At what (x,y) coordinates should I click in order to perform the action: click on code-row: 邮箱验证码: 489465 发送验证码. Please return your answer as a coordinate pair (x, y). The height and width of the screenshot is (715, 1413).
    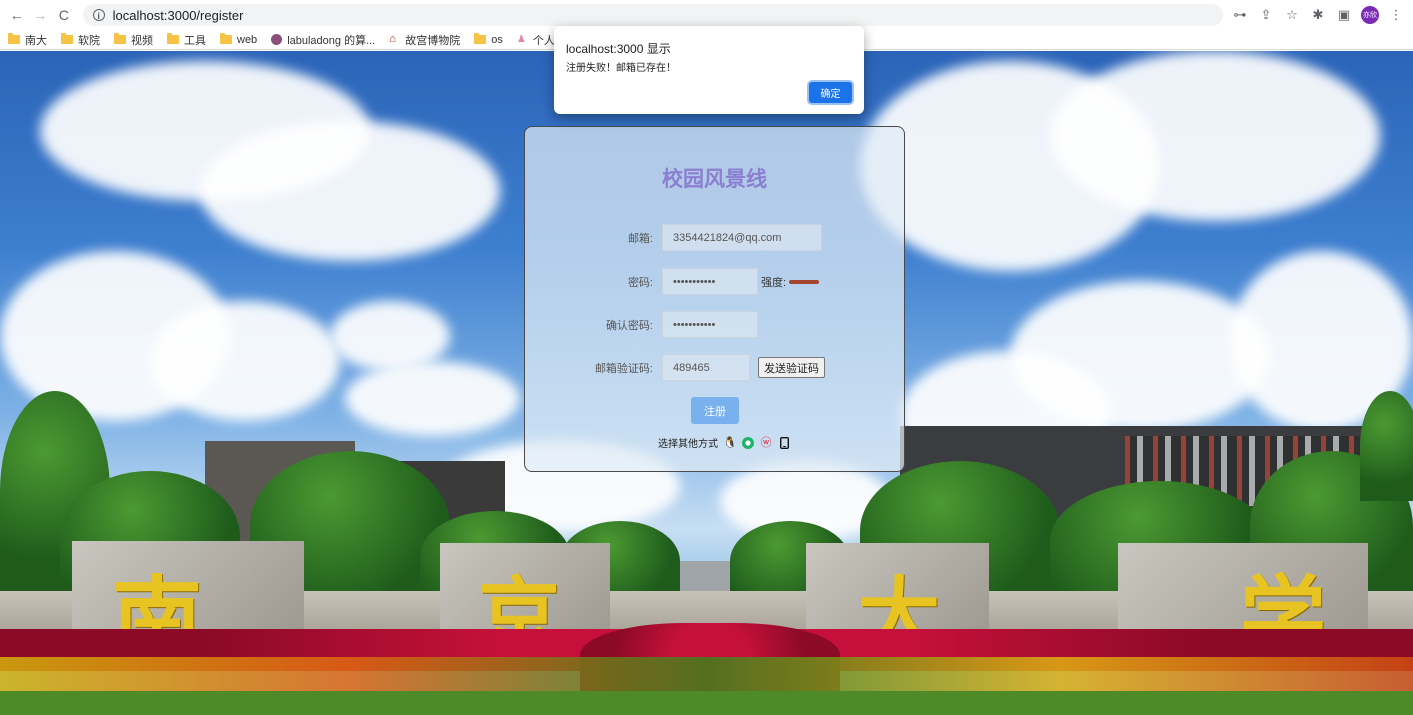
    Looking at the image, I should click on (675, 367).